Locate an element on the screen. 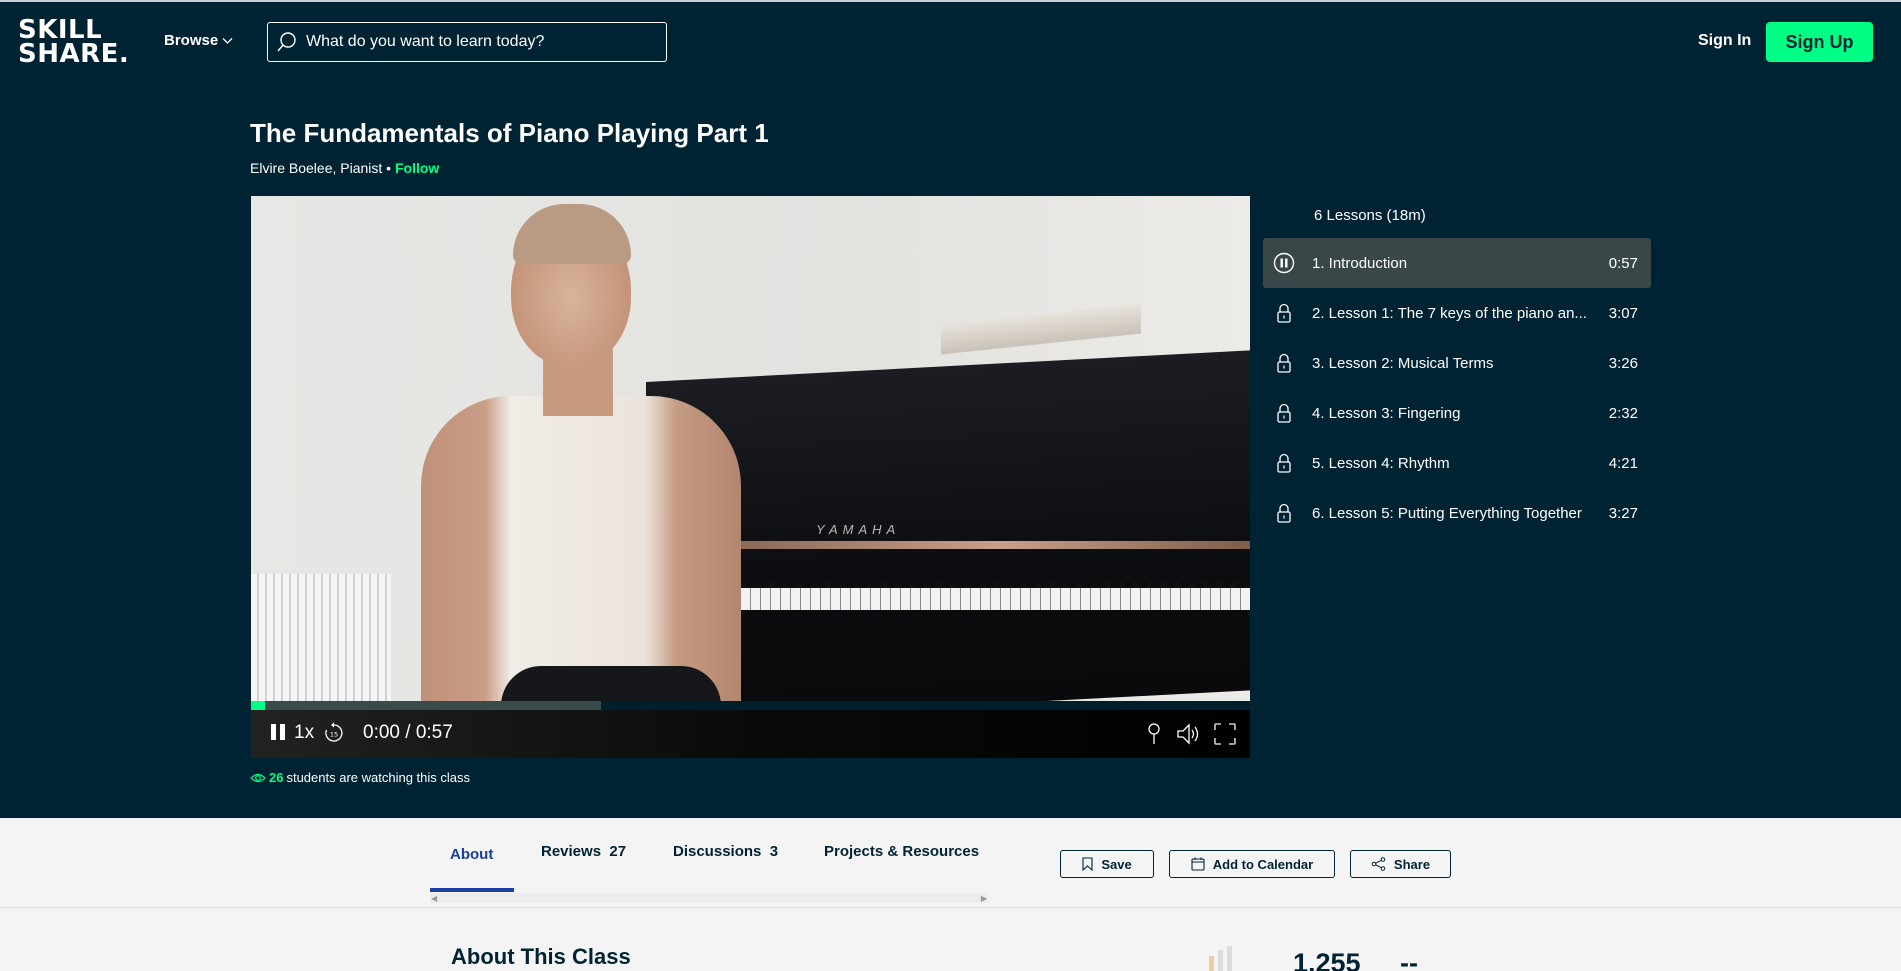 The width and height of the screenshot is (1901, 971). skillshare-logo: SKILL SHARE. is located at coordinates (74, 43).